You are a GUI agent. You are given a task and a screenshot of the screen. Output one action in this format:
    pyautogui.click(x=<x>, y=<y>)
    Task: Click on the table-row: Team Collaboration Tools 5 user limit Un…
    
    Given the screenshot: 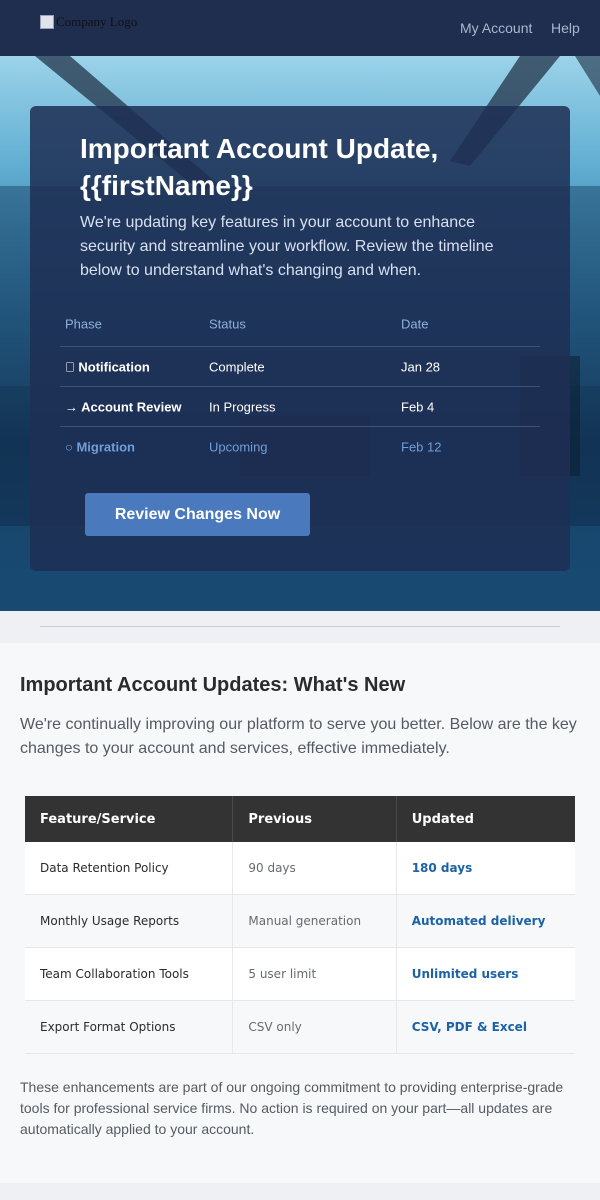 What is the action you would take?
    pyautogui.click(x=300, y=974)
    